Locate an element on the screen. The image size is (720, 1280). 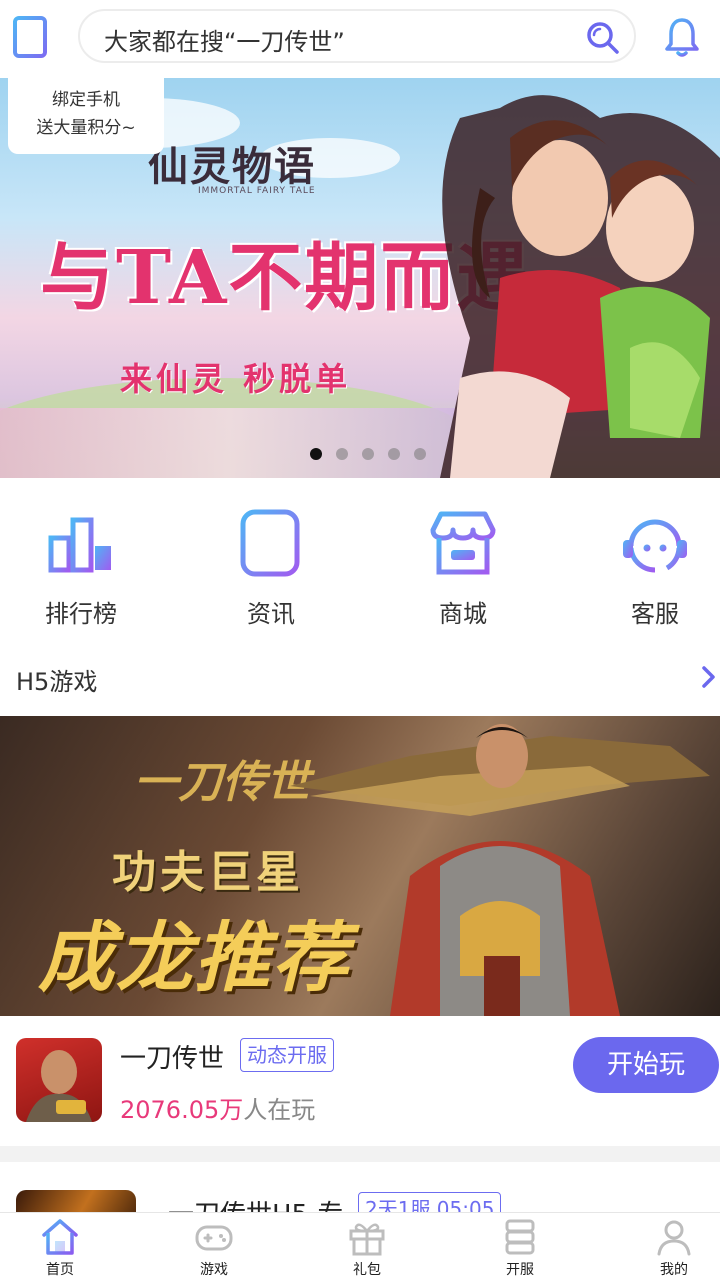
bottom-tab-bar: 首页 游戏 礼包 开服 我的 is located at coordinates (360, 1246).